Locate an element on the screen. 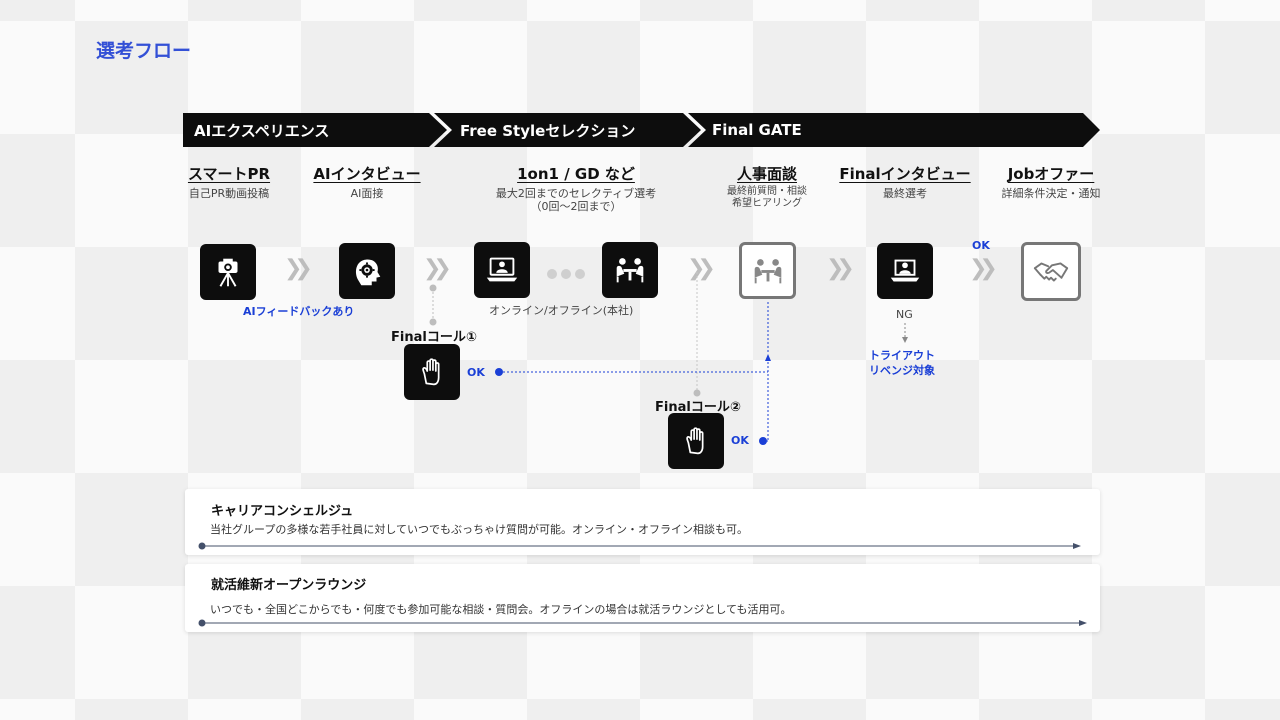 This screenshot has height=720, width=1280. ng-arrowhead is located at coordinates (905, 340).